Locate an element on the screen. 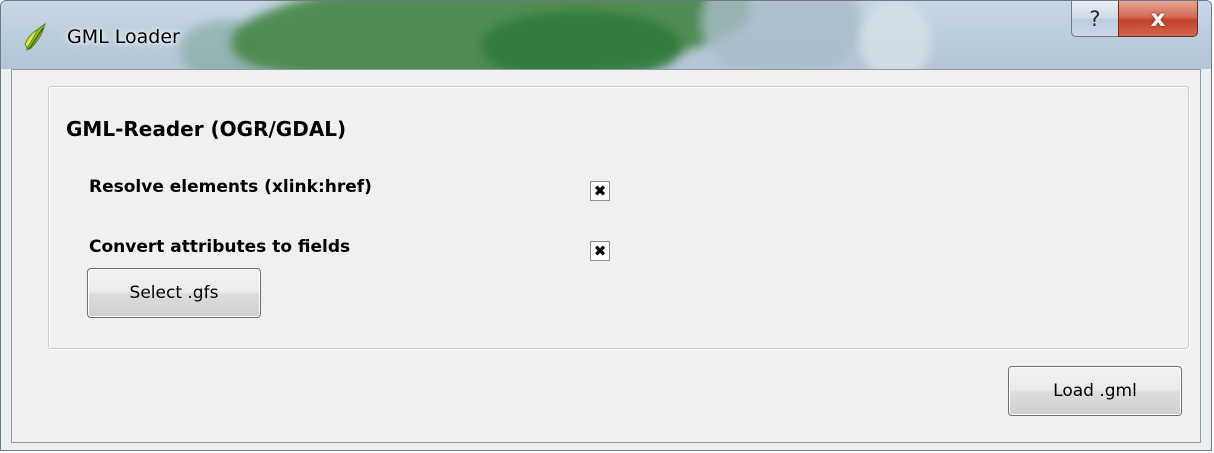 Image resolution: width=1214 pixels, height=453 pixels. resolve-elements-label: Resolve elements (xlink:href) is located at coordinates (230, 187).